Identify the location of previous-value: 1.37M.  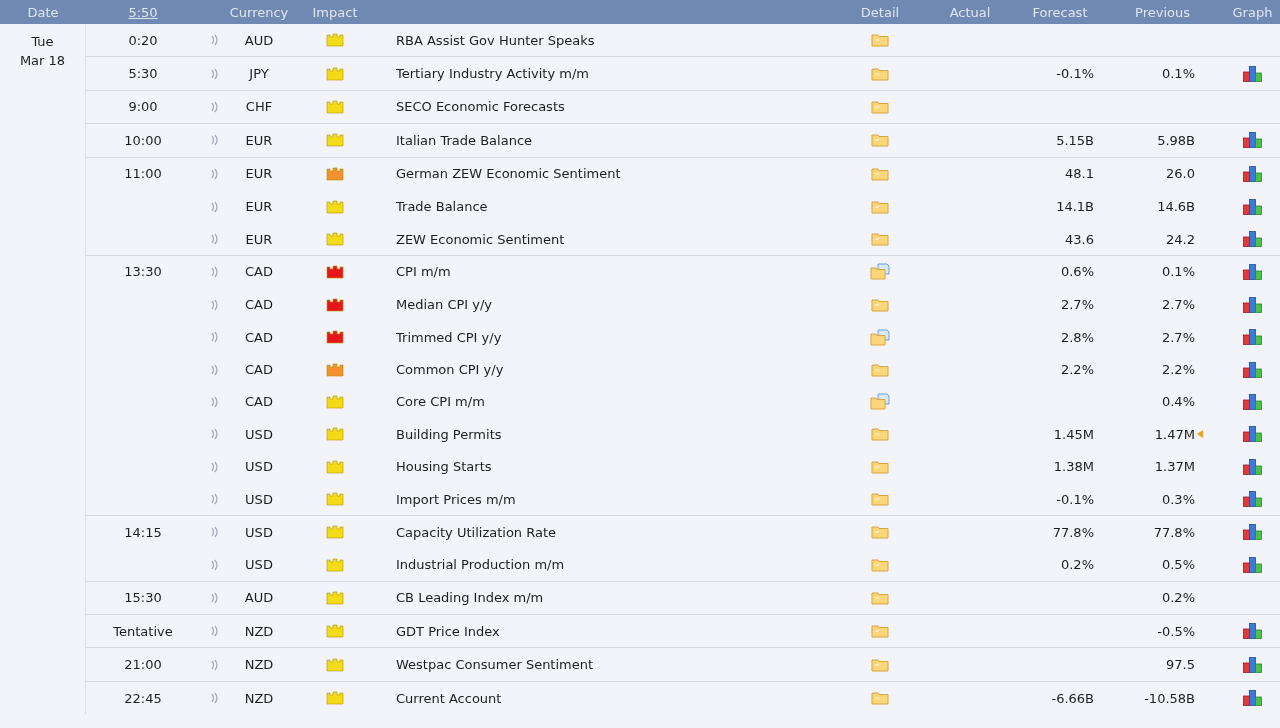
(1174, 467).